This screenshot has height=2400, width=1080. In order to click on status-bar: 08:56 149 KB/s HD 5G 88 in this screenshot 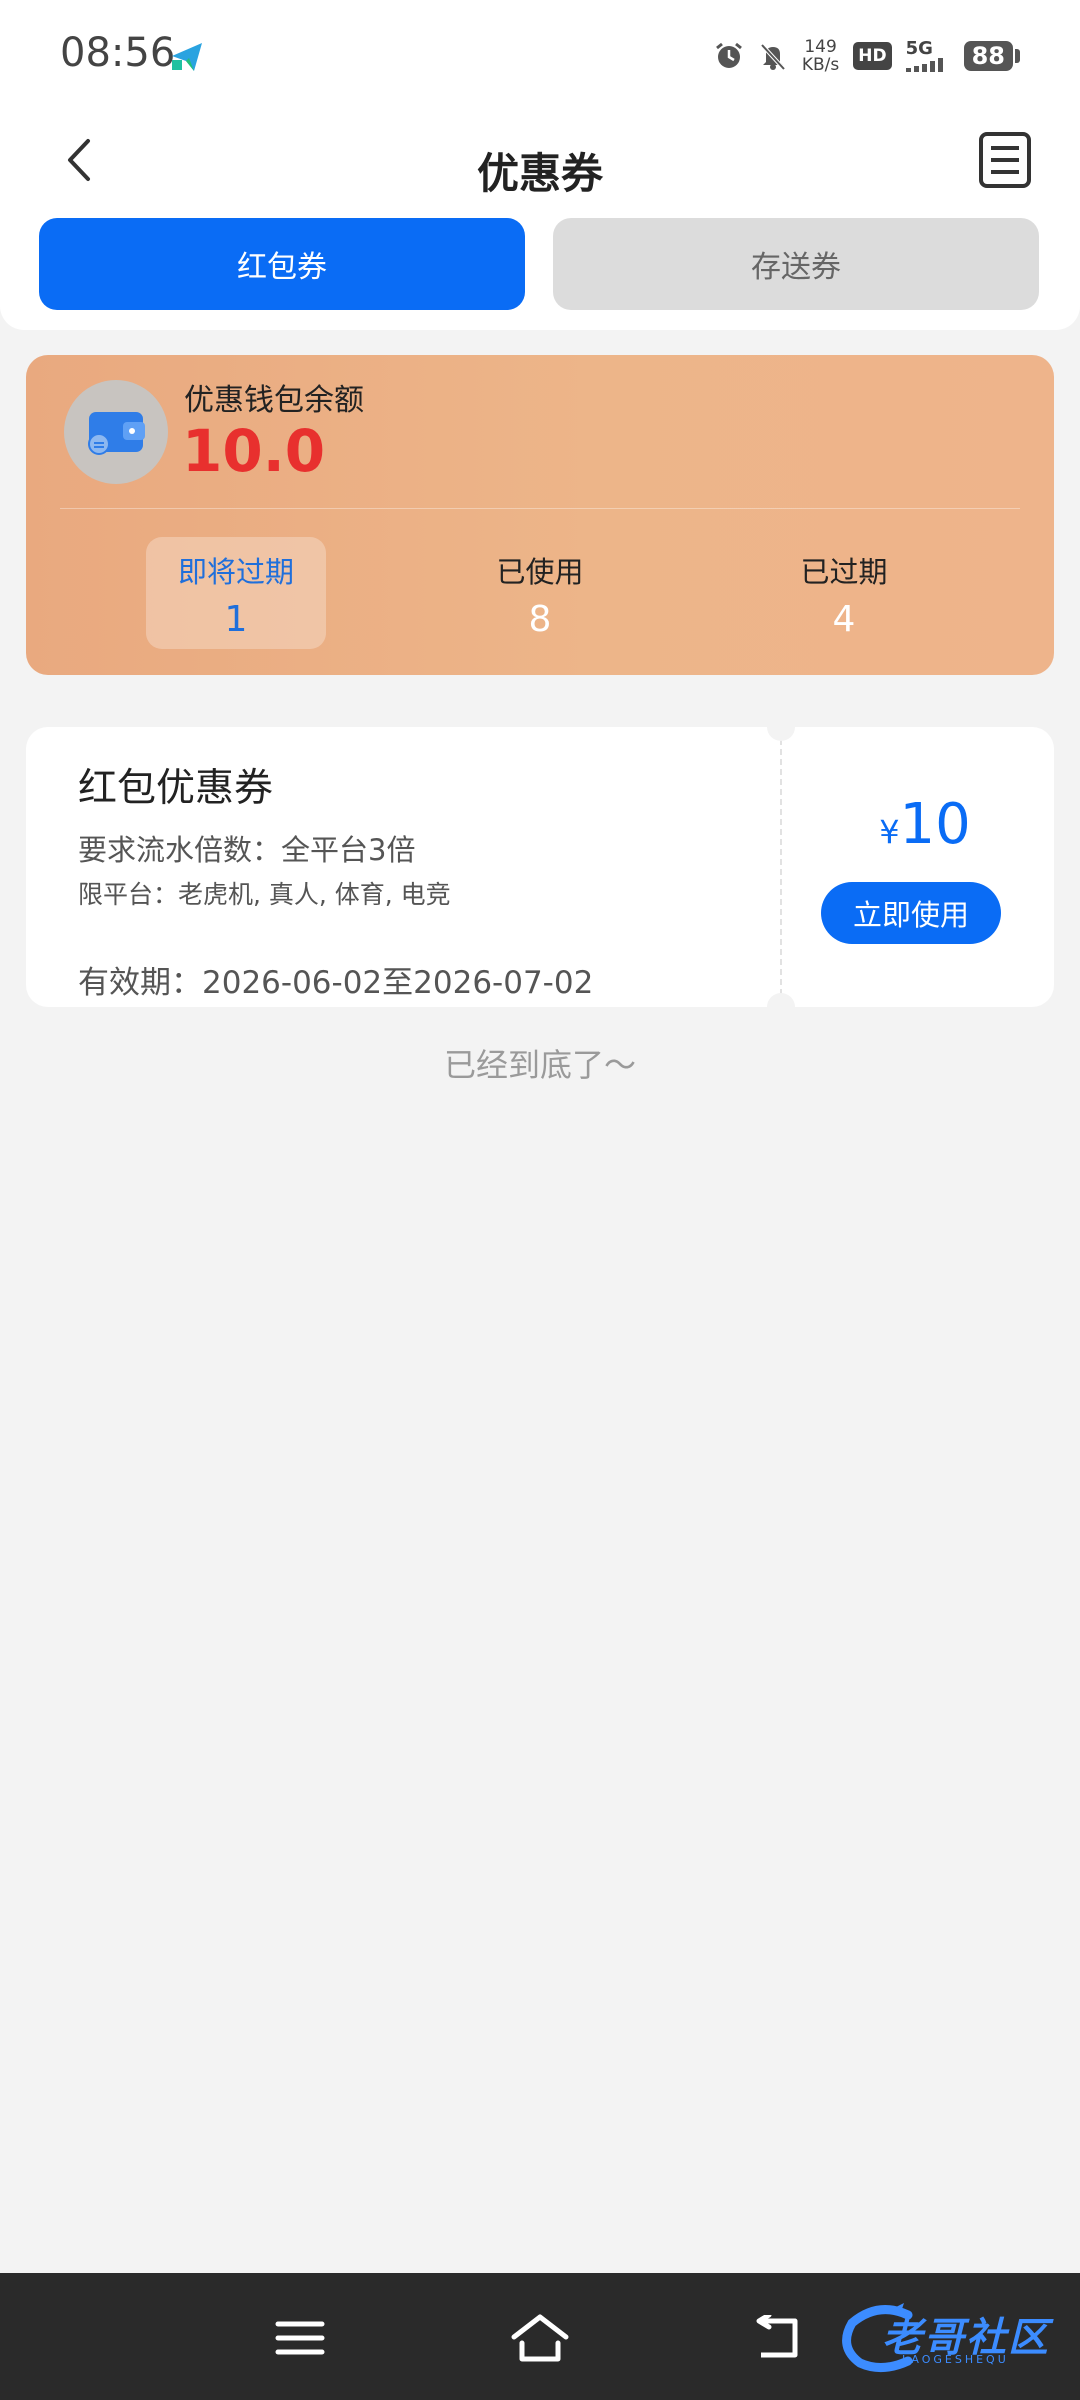, I will do `click(540, 50)`.